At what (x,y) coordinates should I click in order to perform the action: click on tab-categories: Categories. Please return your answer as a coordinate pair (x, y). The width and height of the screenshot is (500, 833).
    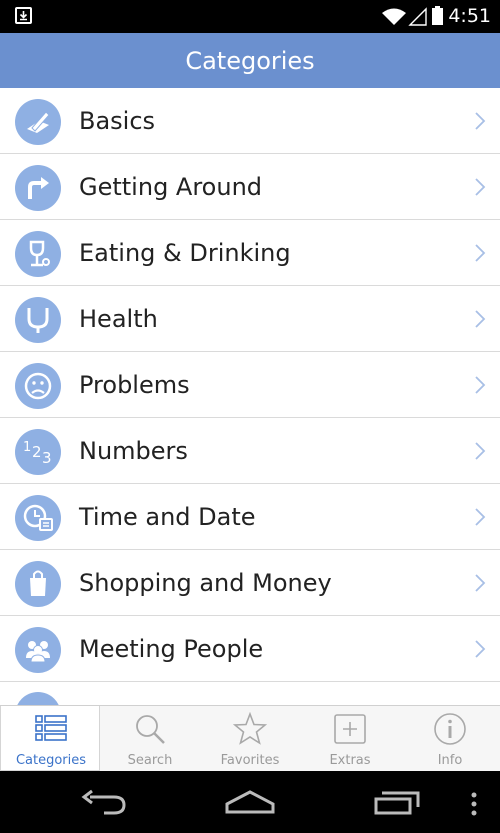
    Looking at the image, I should click on (50, 738).